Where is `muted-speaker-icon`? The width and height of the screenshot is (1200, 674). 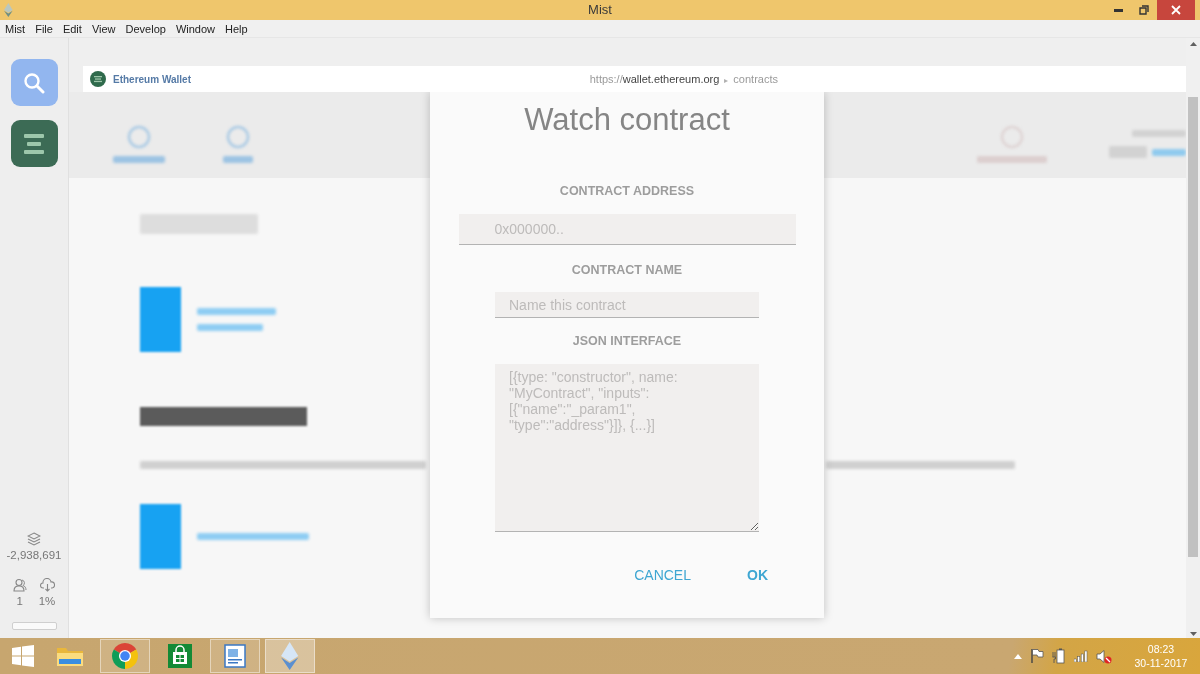 muted-speaker-icon is located at coordinates (1104, 656).